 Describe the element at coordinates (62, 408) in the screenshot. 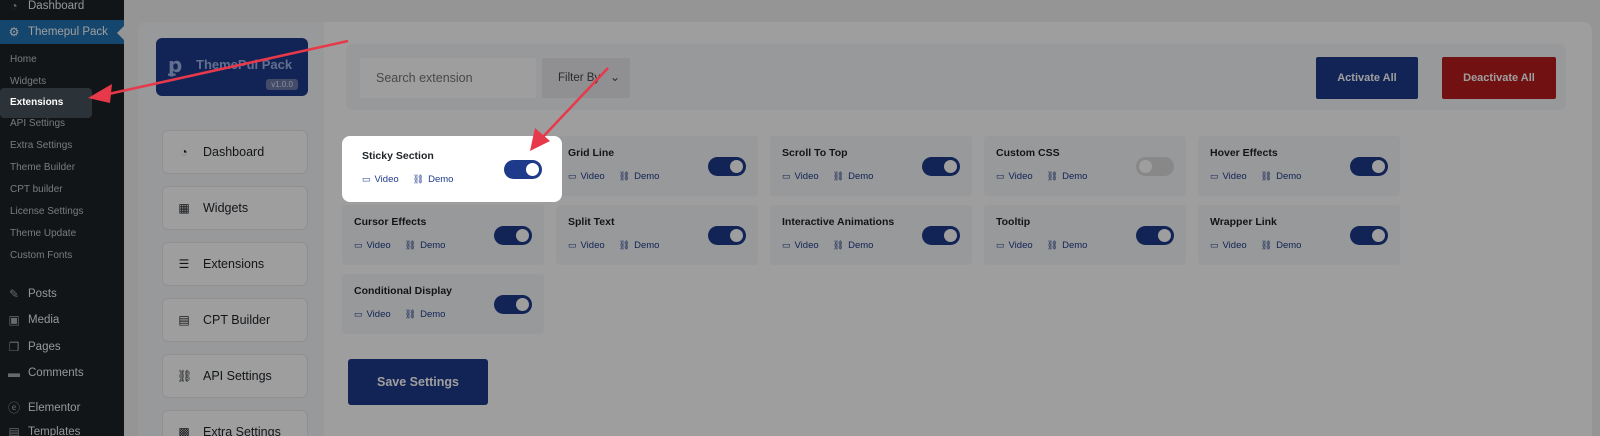

I see `wp-menu-elementor: ⓔ Elementor` at that location.